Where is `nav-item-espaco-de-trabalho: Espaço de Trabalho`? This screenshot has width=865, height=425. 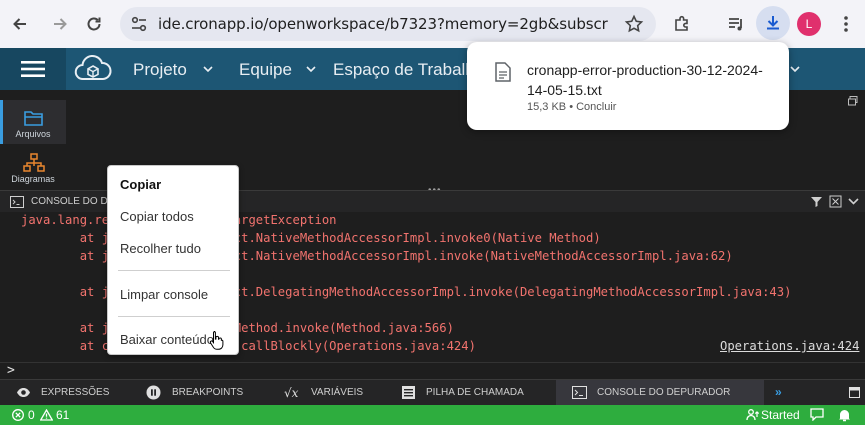 nav-item-espaco-de-trabalho: Espaço de Trabalho is located at coordinates (408, 70).